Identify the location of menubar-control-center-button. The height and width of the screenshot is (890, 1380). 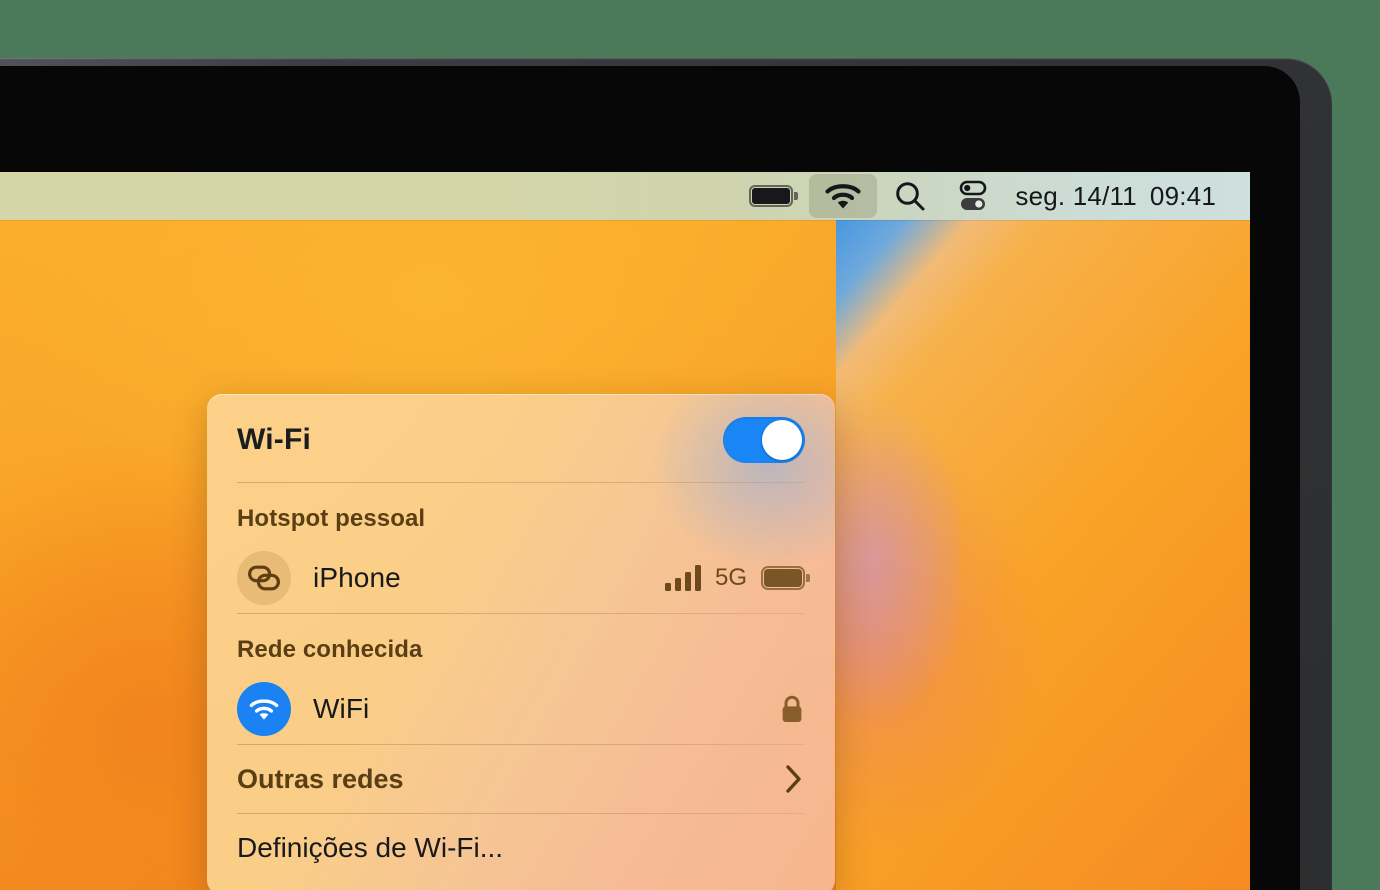
(973, 196).